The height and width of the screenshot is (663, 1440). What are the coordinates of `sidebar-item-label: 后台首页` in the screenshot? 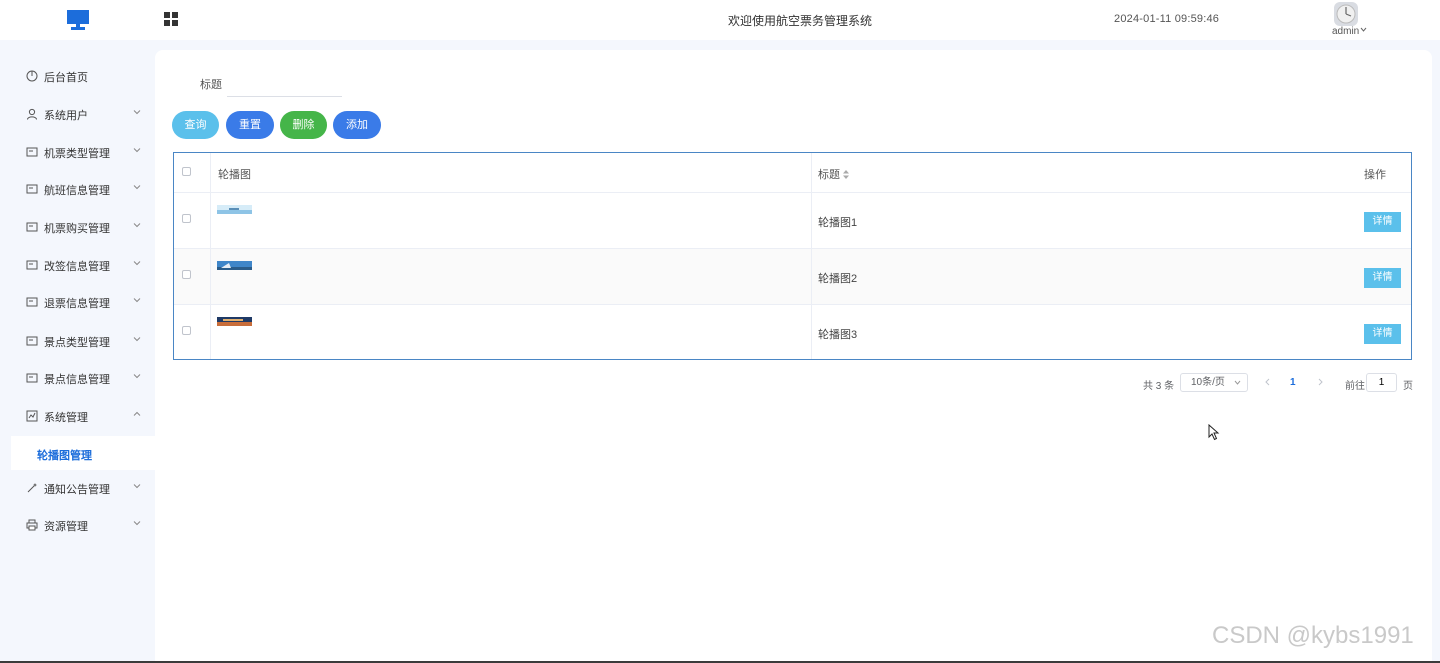 It's located at (66, 78).